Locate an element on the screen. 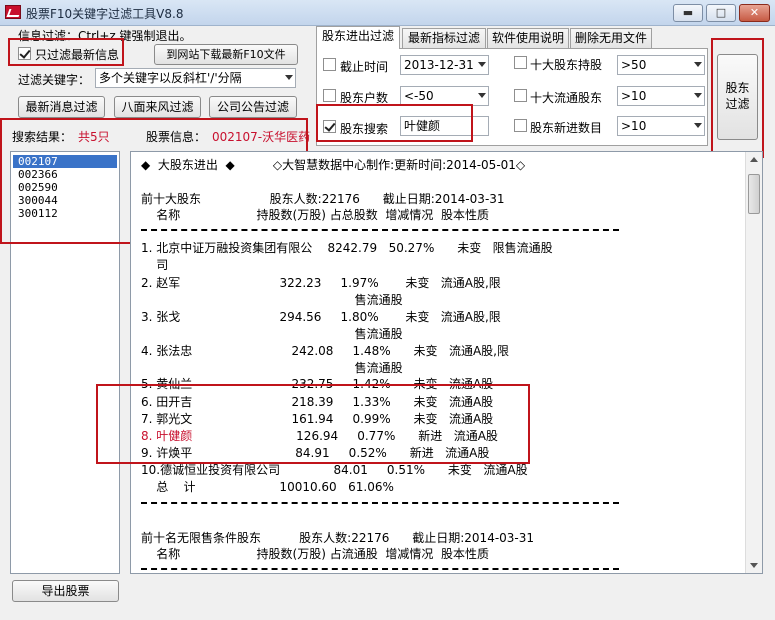 The image size is (775, 620). scroll-up-icon is located at coordinates (754, 160).